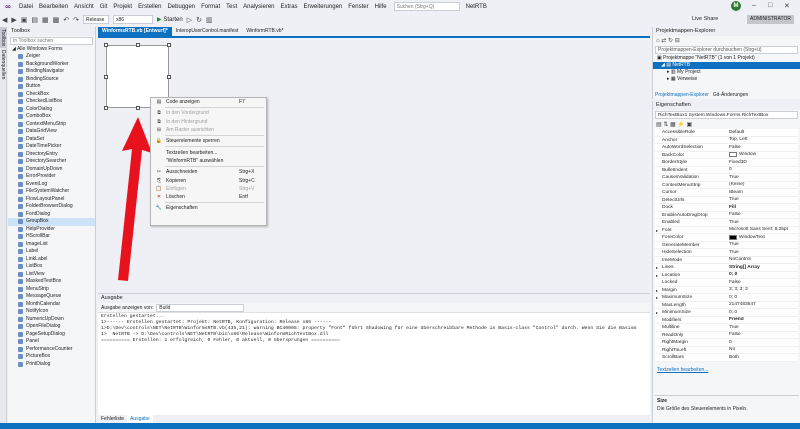  Describe the element at coordinates (726, 298) in the screenshot. I see `property-row: ▸ MaximumSize 0; 0` at that location.